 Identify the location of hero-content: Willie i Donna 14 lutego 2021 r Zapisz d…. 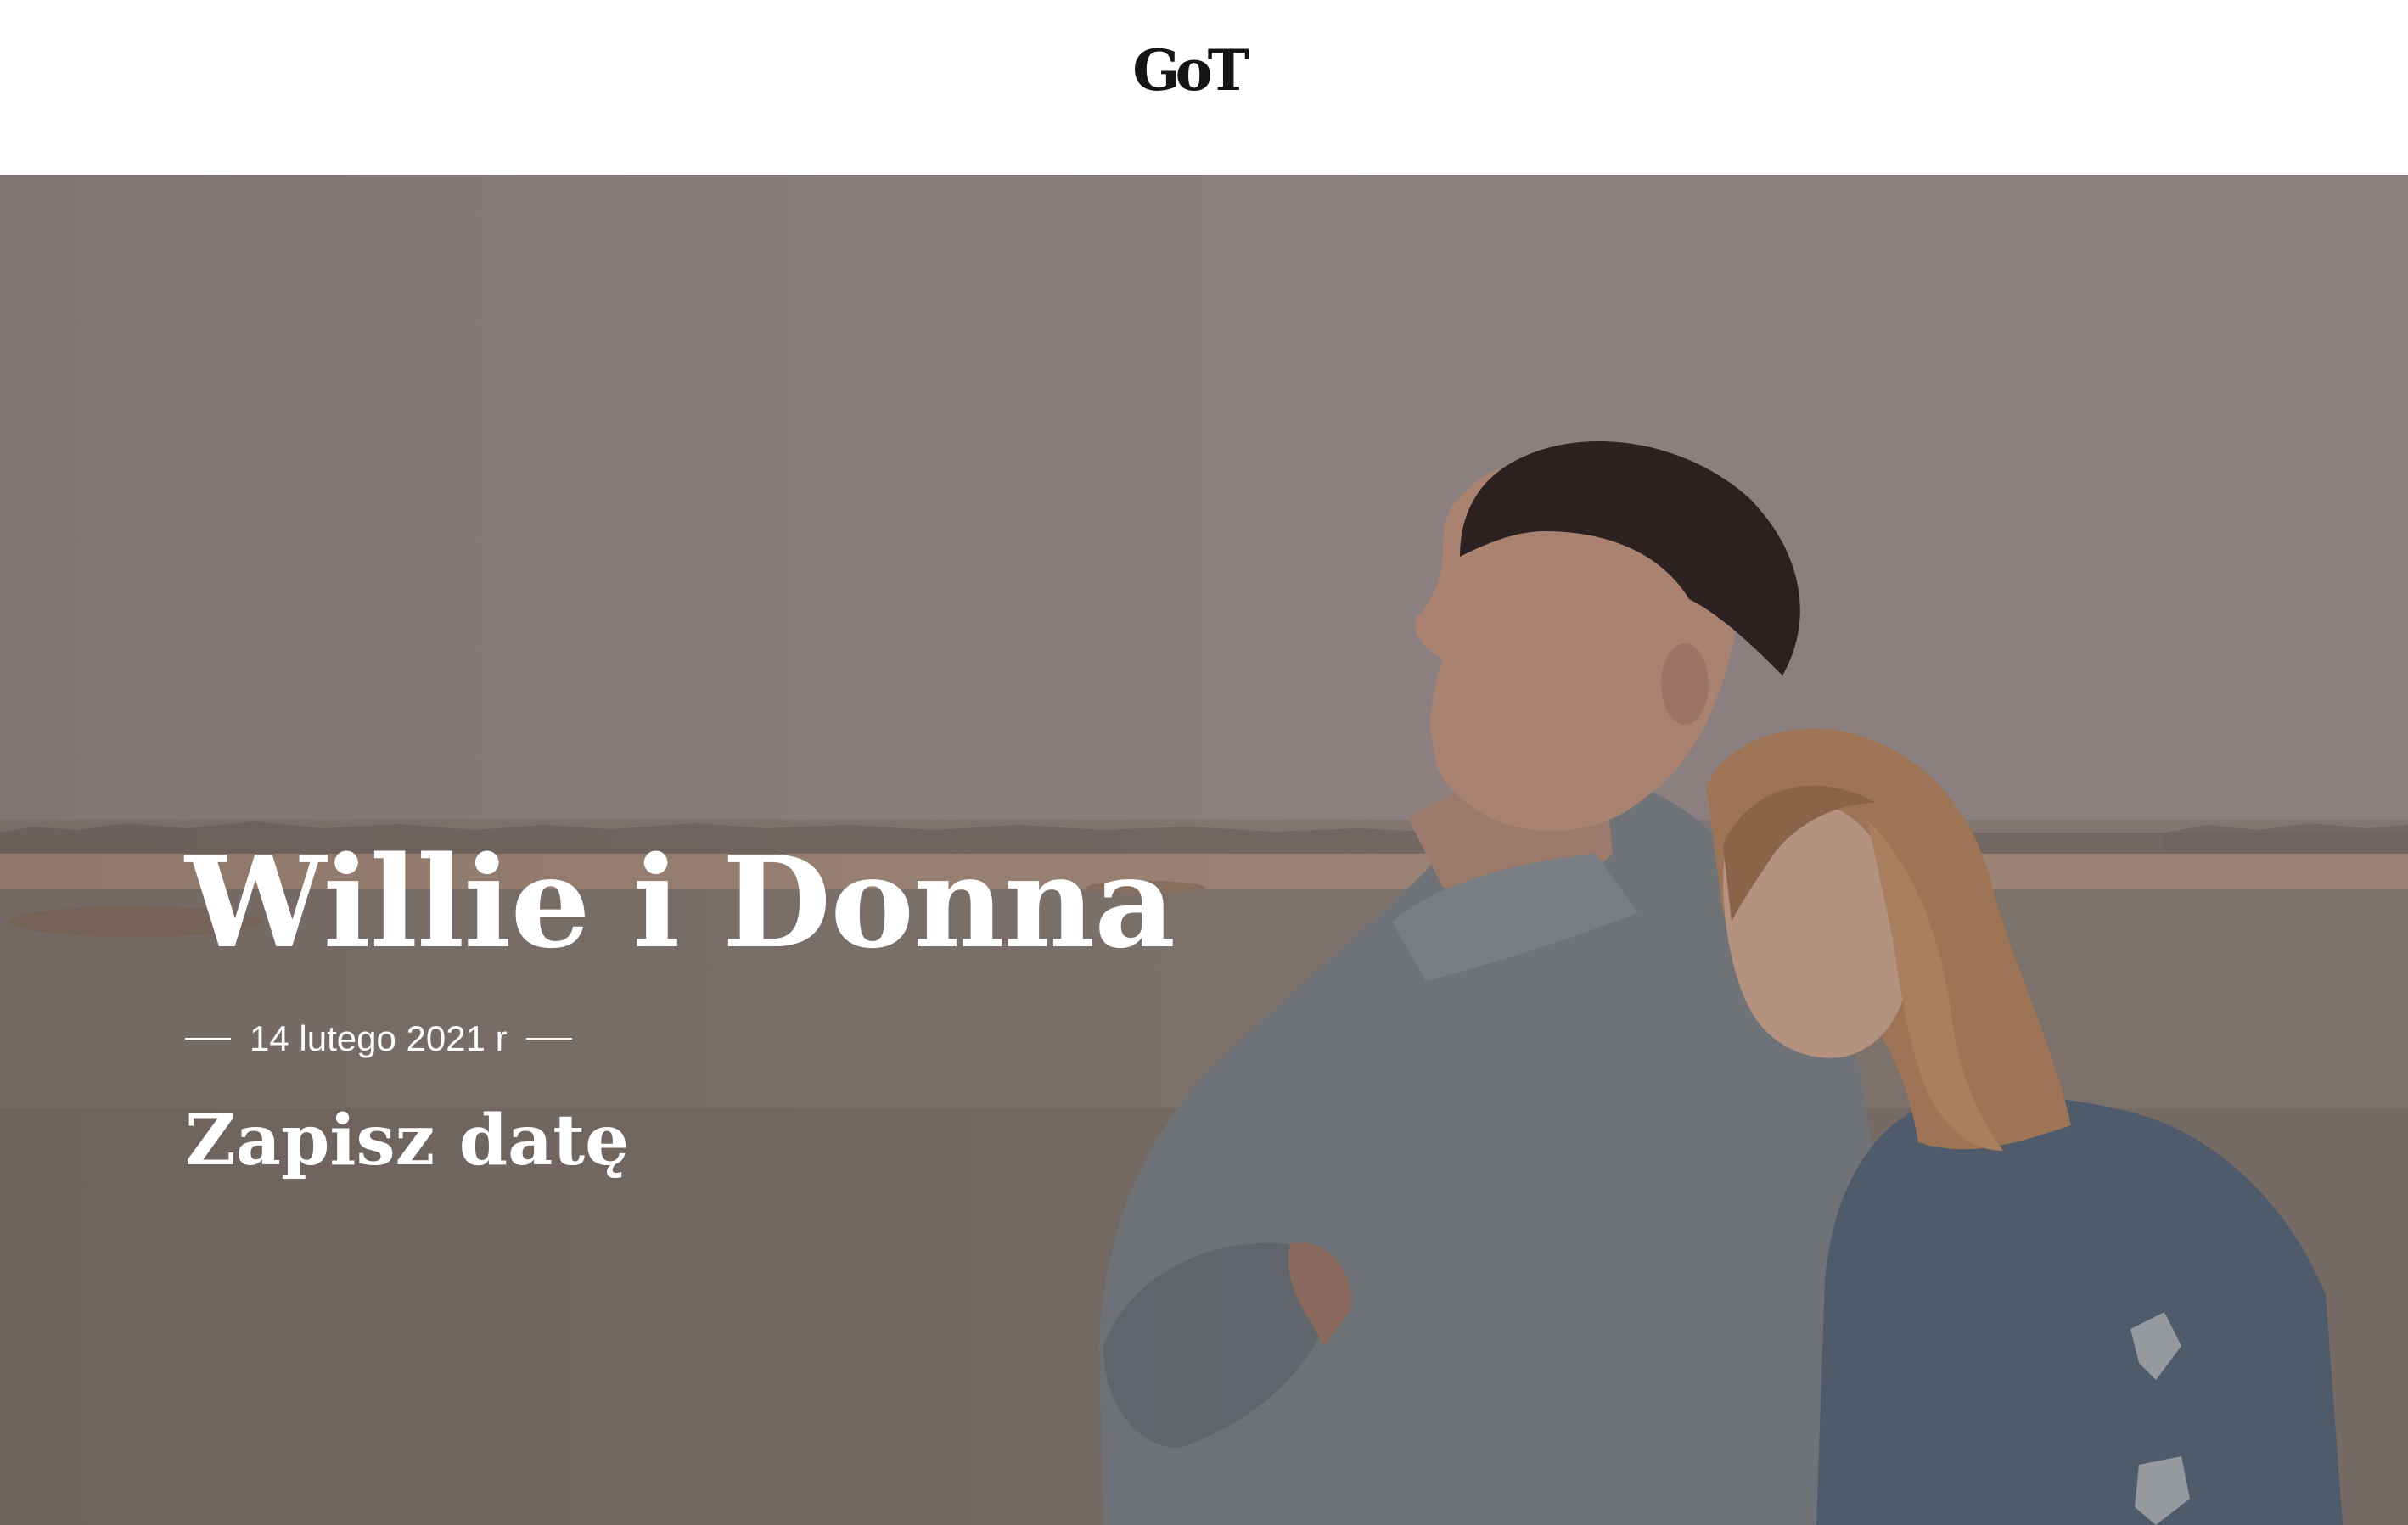
(694, 1009).